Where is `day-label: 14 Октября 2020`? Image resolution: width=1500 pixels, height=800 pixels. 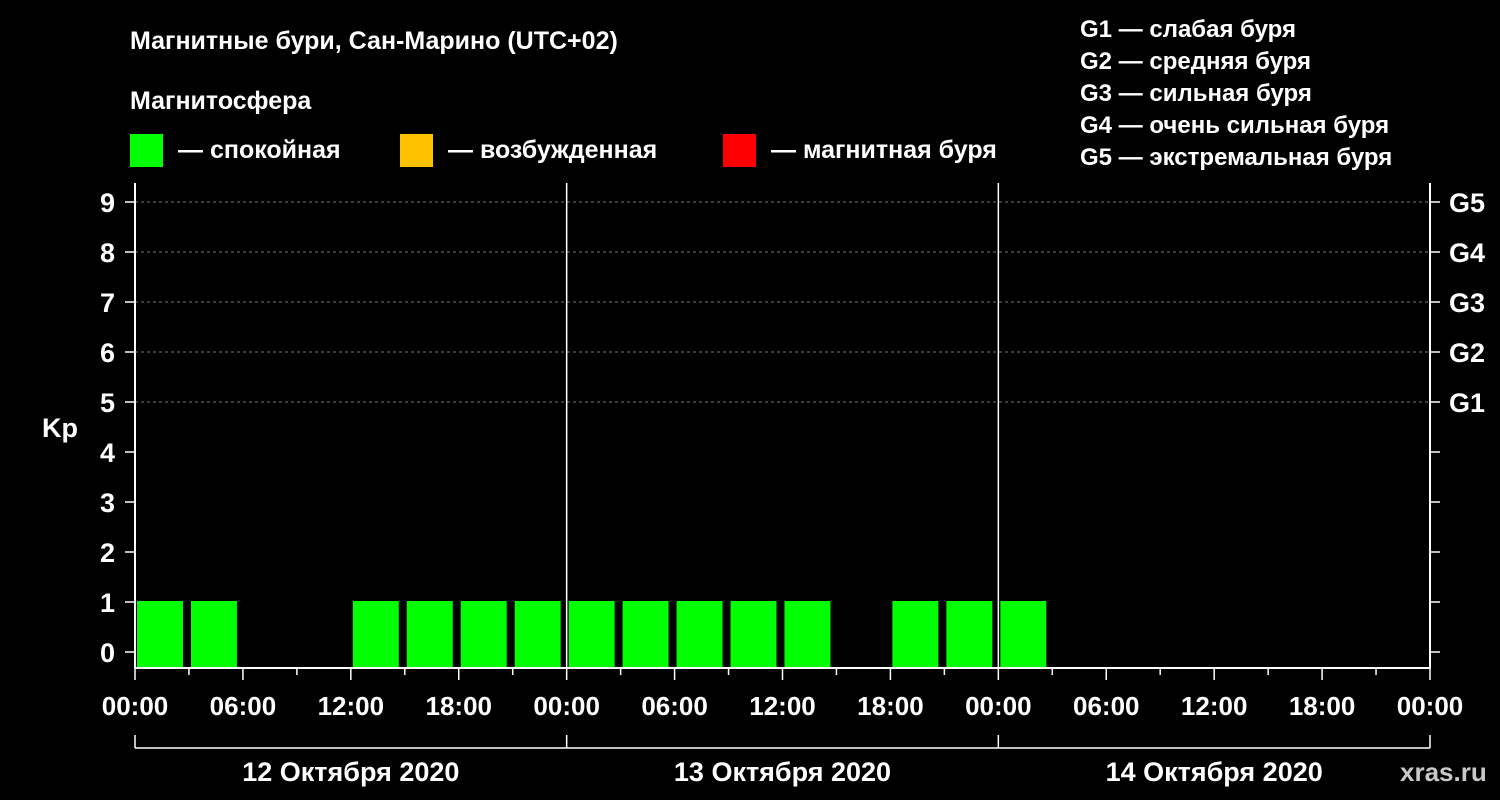
day-label: 14 Октября 2020 is located at coordinates (1214, 772).